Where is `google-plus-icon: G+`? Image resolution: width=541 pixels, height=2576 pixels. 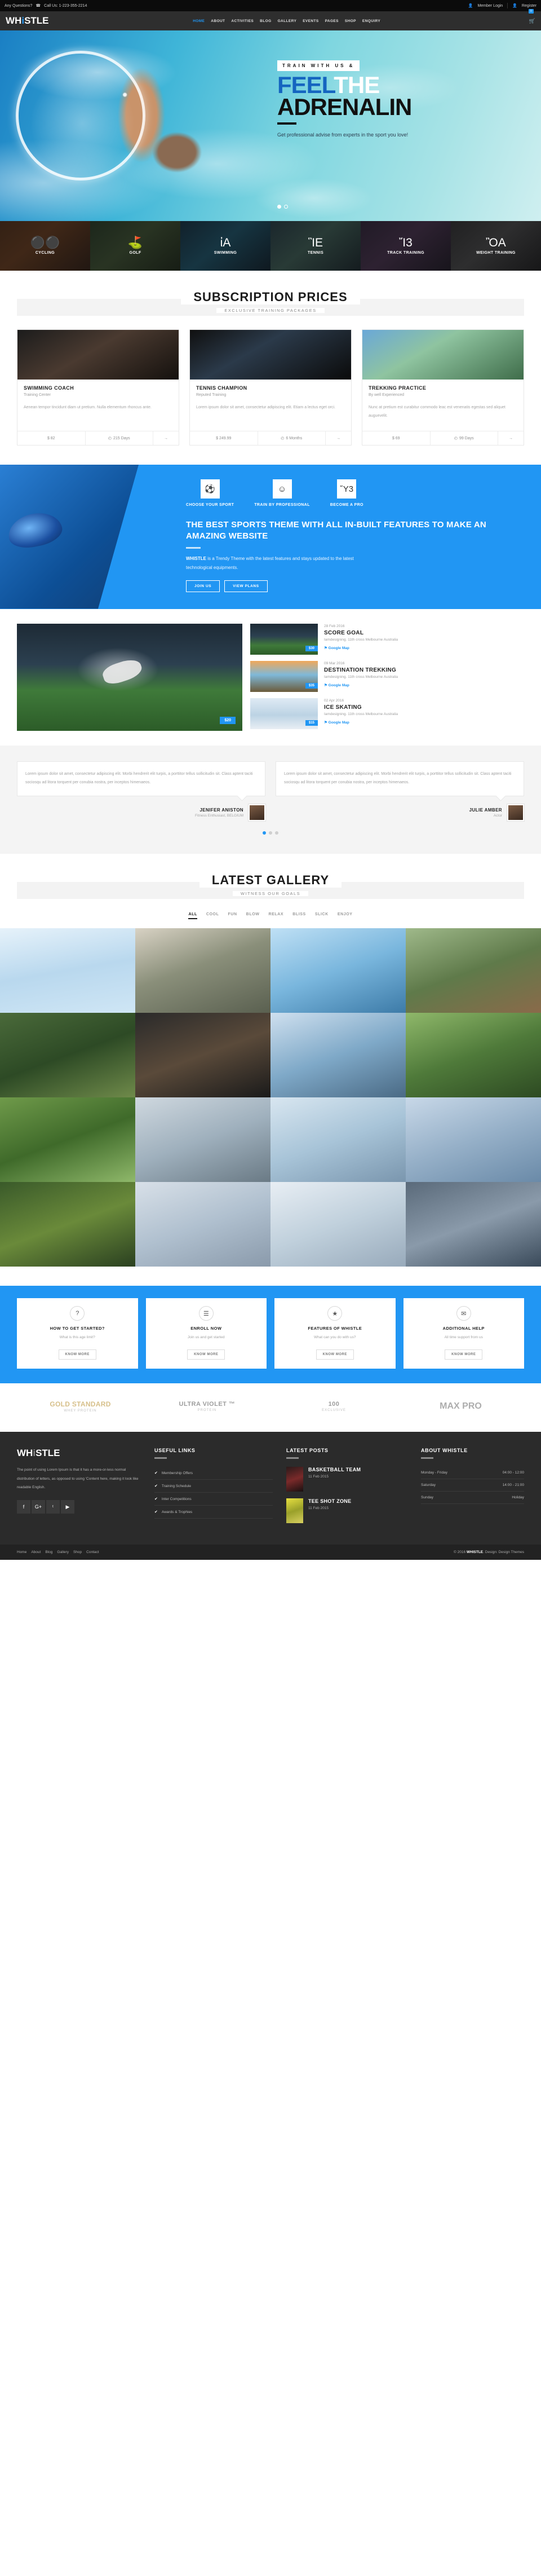 google-plus-icon: G+ is located at coordinates (39, 1507).